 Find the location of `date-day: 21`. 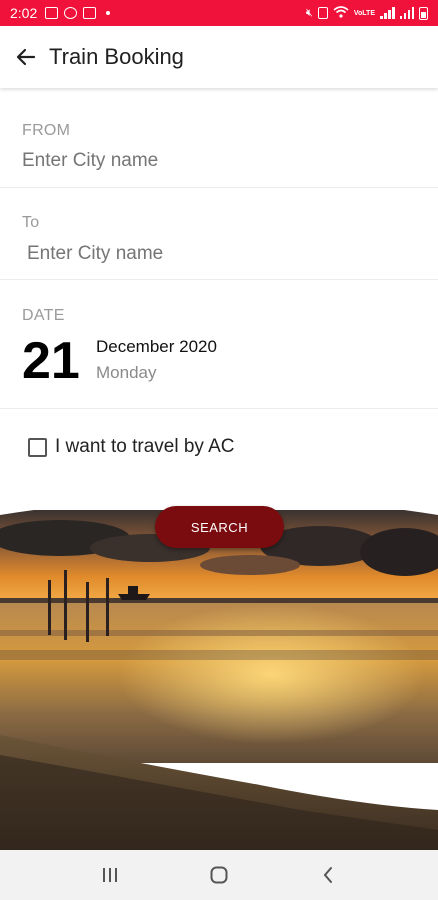

date-day: 21 is located at coordinates (51, 361).